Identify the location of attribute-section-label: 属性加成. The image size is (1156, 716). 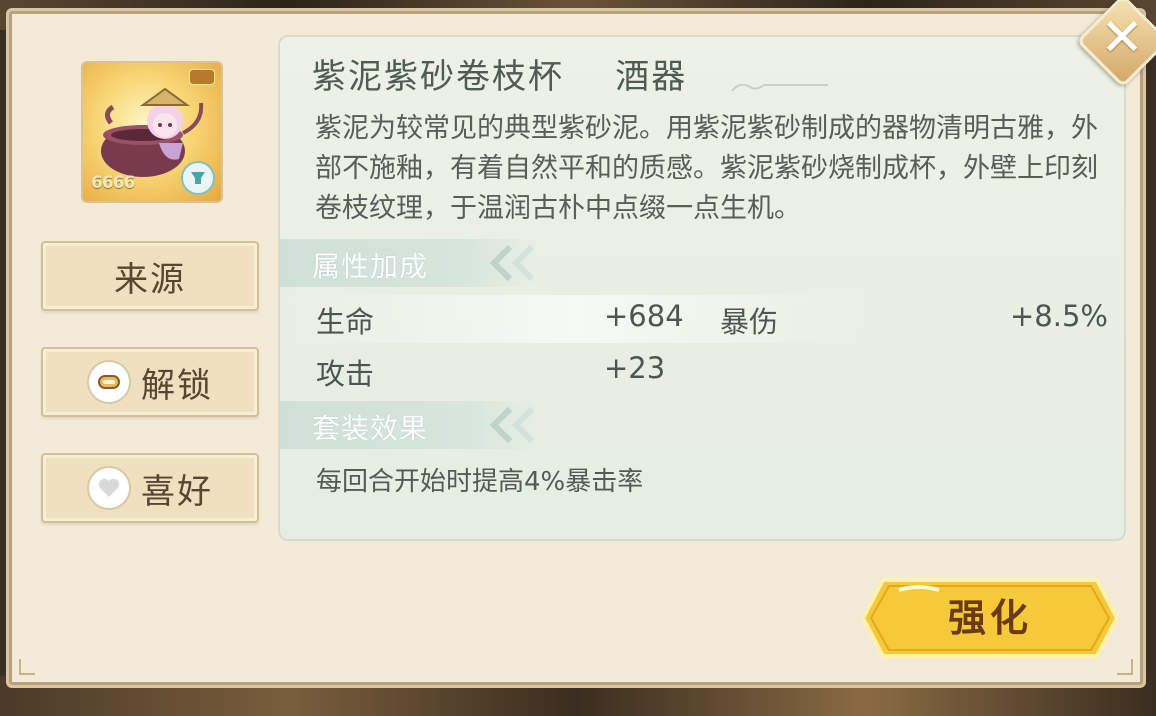
(370, 266).